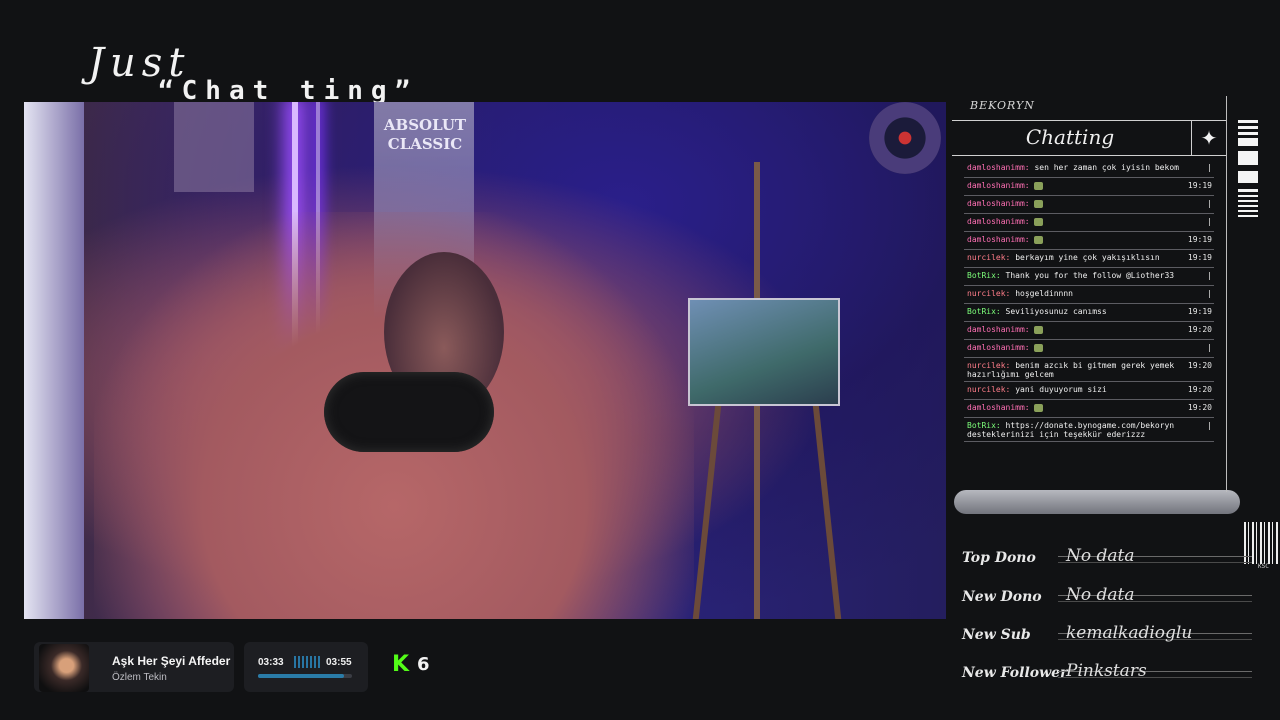 This screenshot has height=720, width=1280. I want to click on progress-track, so click(305, 676).